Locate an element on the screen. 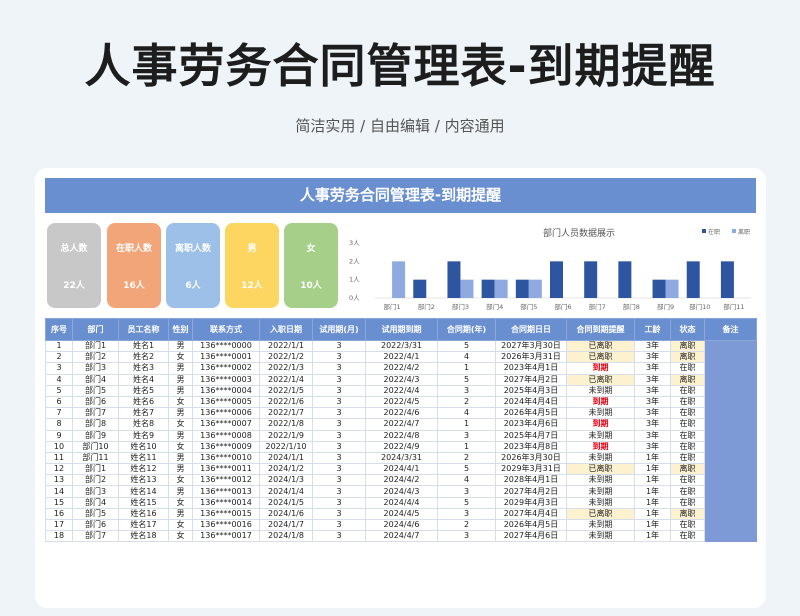 This screenshot has height=616, width=800. table-cell: 136****0001 is located at coordinates (226, 357).